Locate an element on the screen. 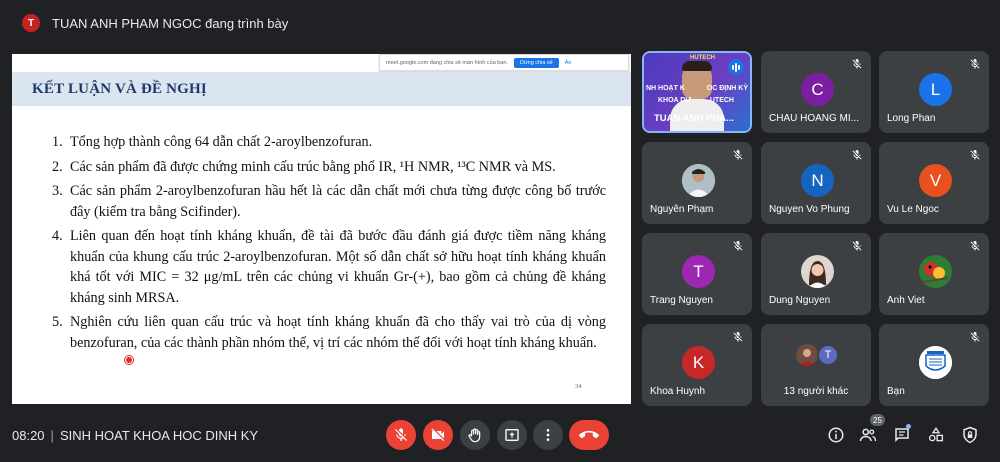  participant-name: Trang Nguyen is located at coordinates (681, 300).